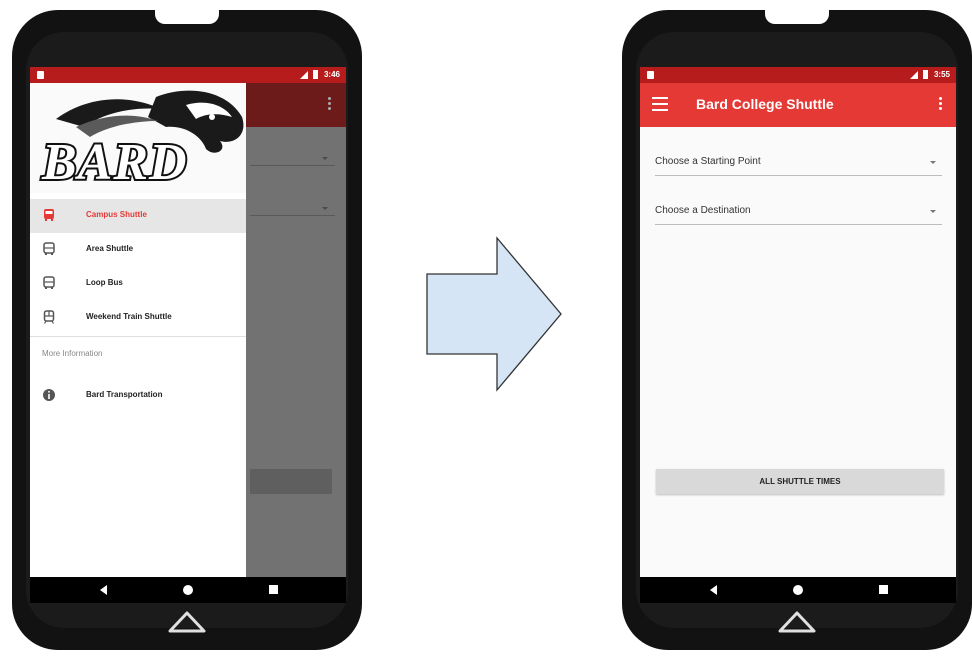 The image size is (972, 656). What do you see at coordinates (49, 395) in the screenshot?
I see `info-icon` at bounding box center [49, 395].